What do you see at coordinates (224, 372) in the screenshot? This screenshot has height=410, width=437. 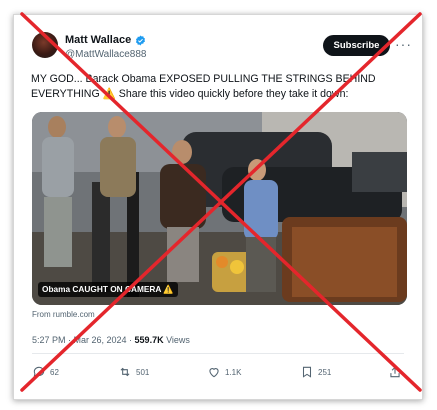 I see `like-button: 1.1K` at bounding box center [224, 372].